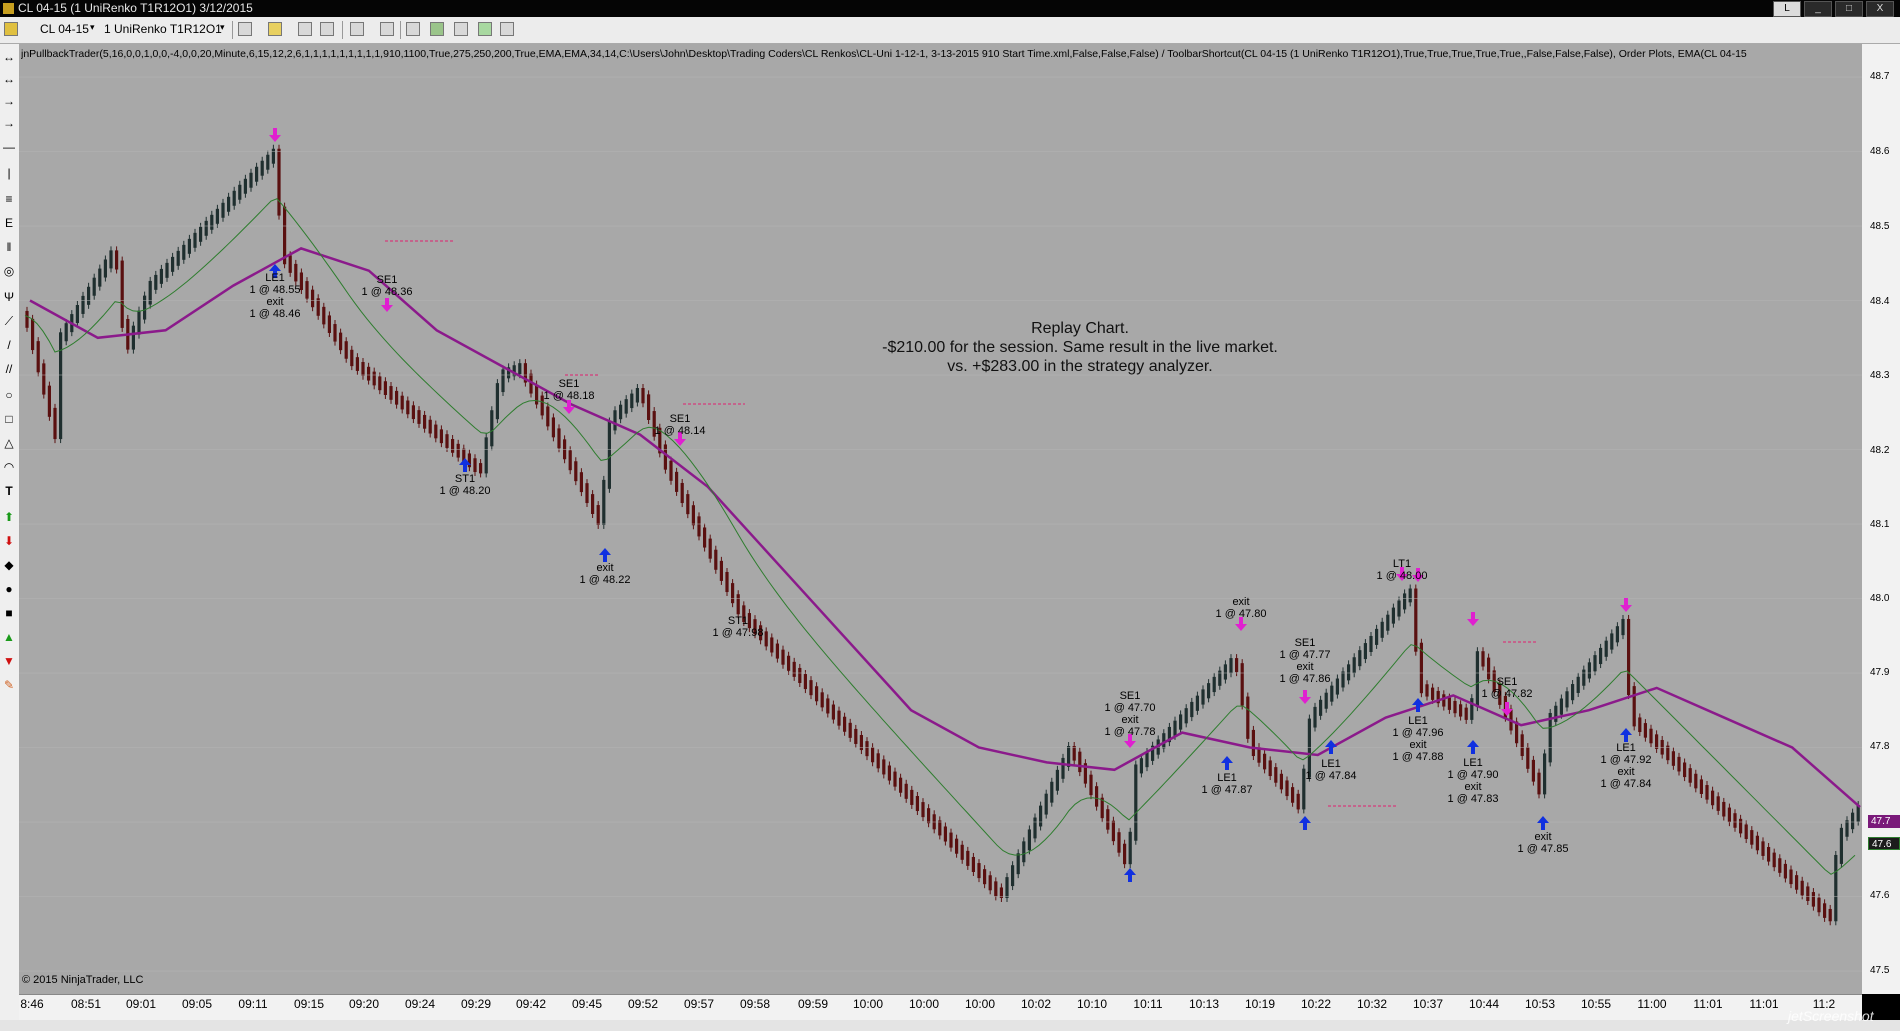 Image resolution: width=1900 pixels, height=1031 pixels. I want to click on price-tick-label: 48.5, so click(1880, 226).